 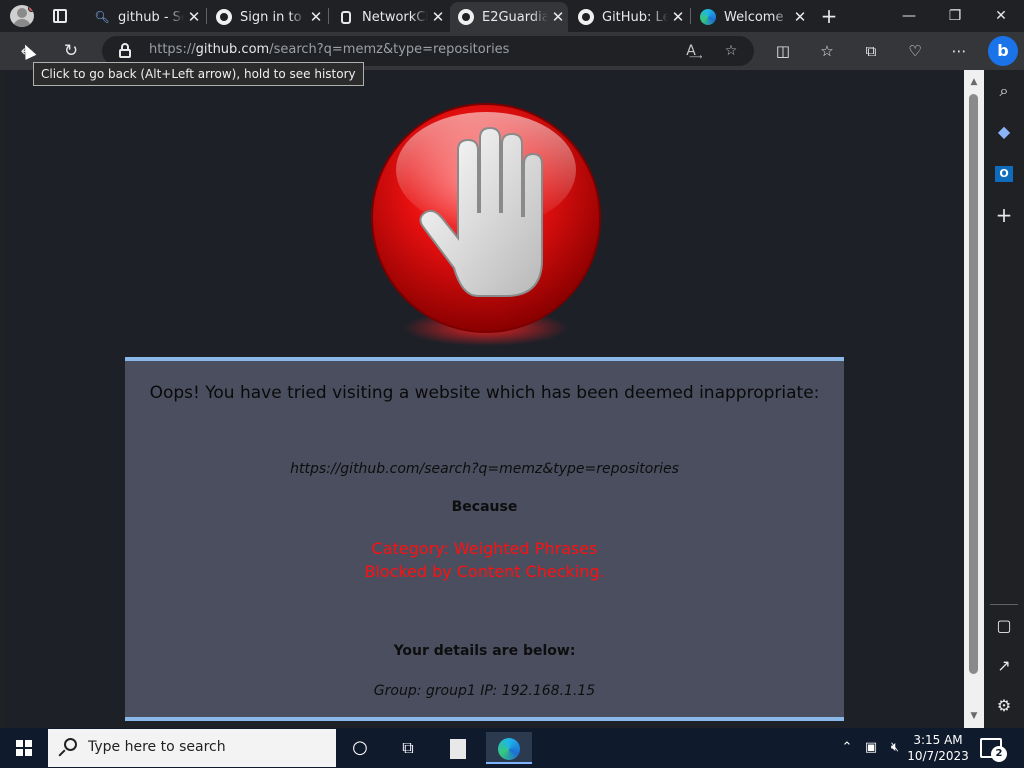 I want to click on hide-sidebar-icon: ▢, so click(x=1004, y=626).